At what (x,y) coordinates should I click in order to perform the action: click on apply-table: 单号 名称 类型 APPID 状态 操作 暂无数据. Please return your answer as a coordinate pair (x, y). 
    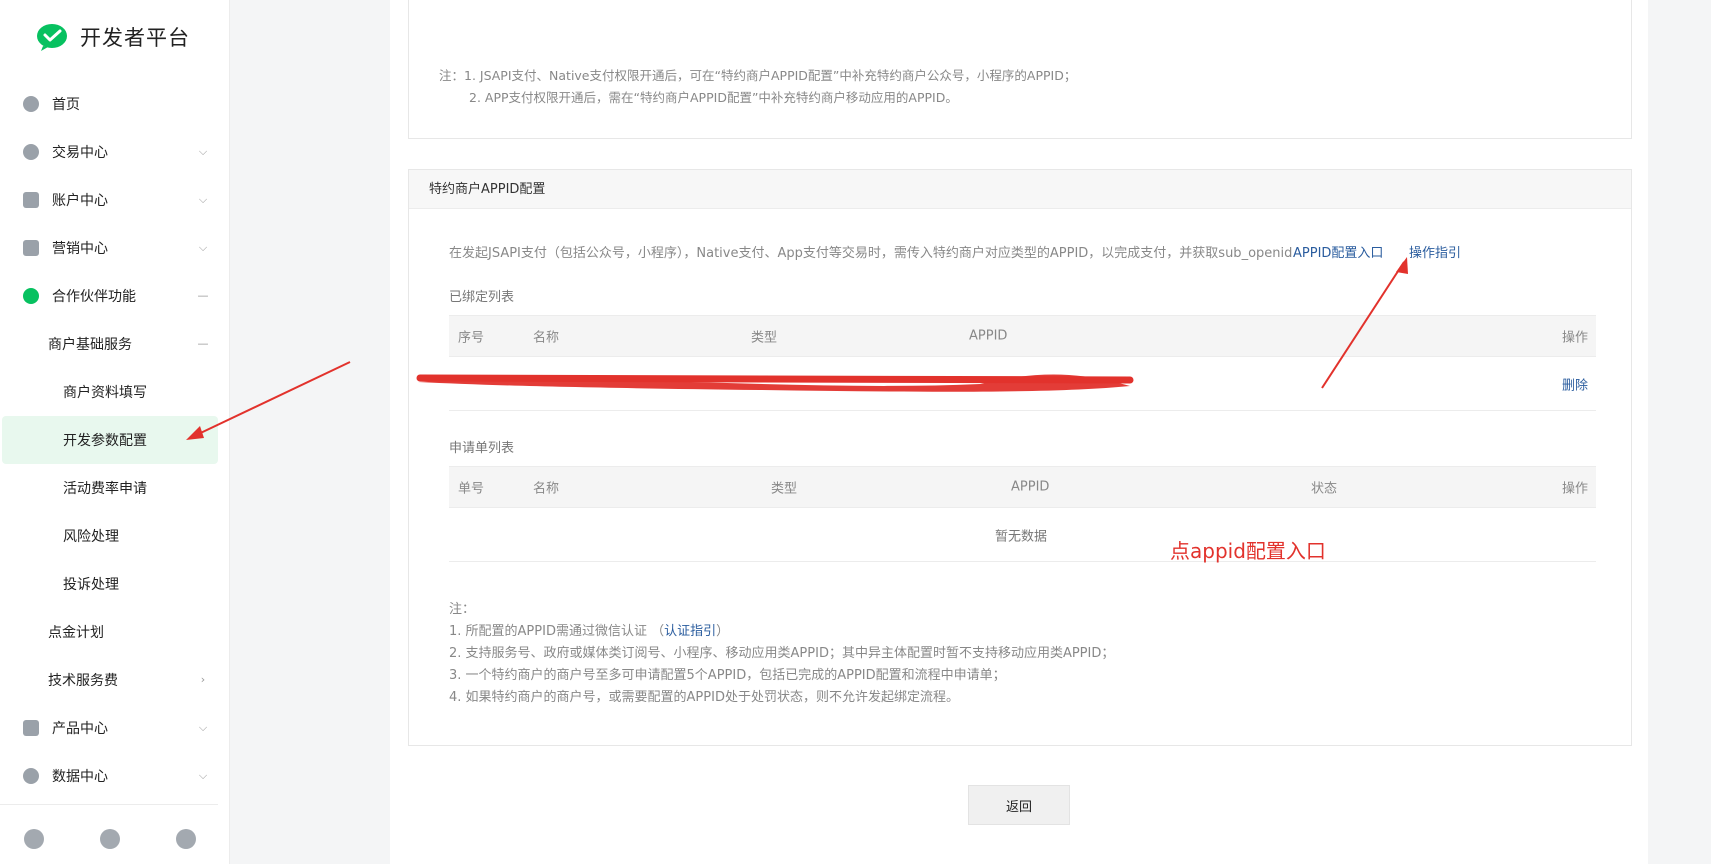
    Looking at the image, I should click on (1022, 514).